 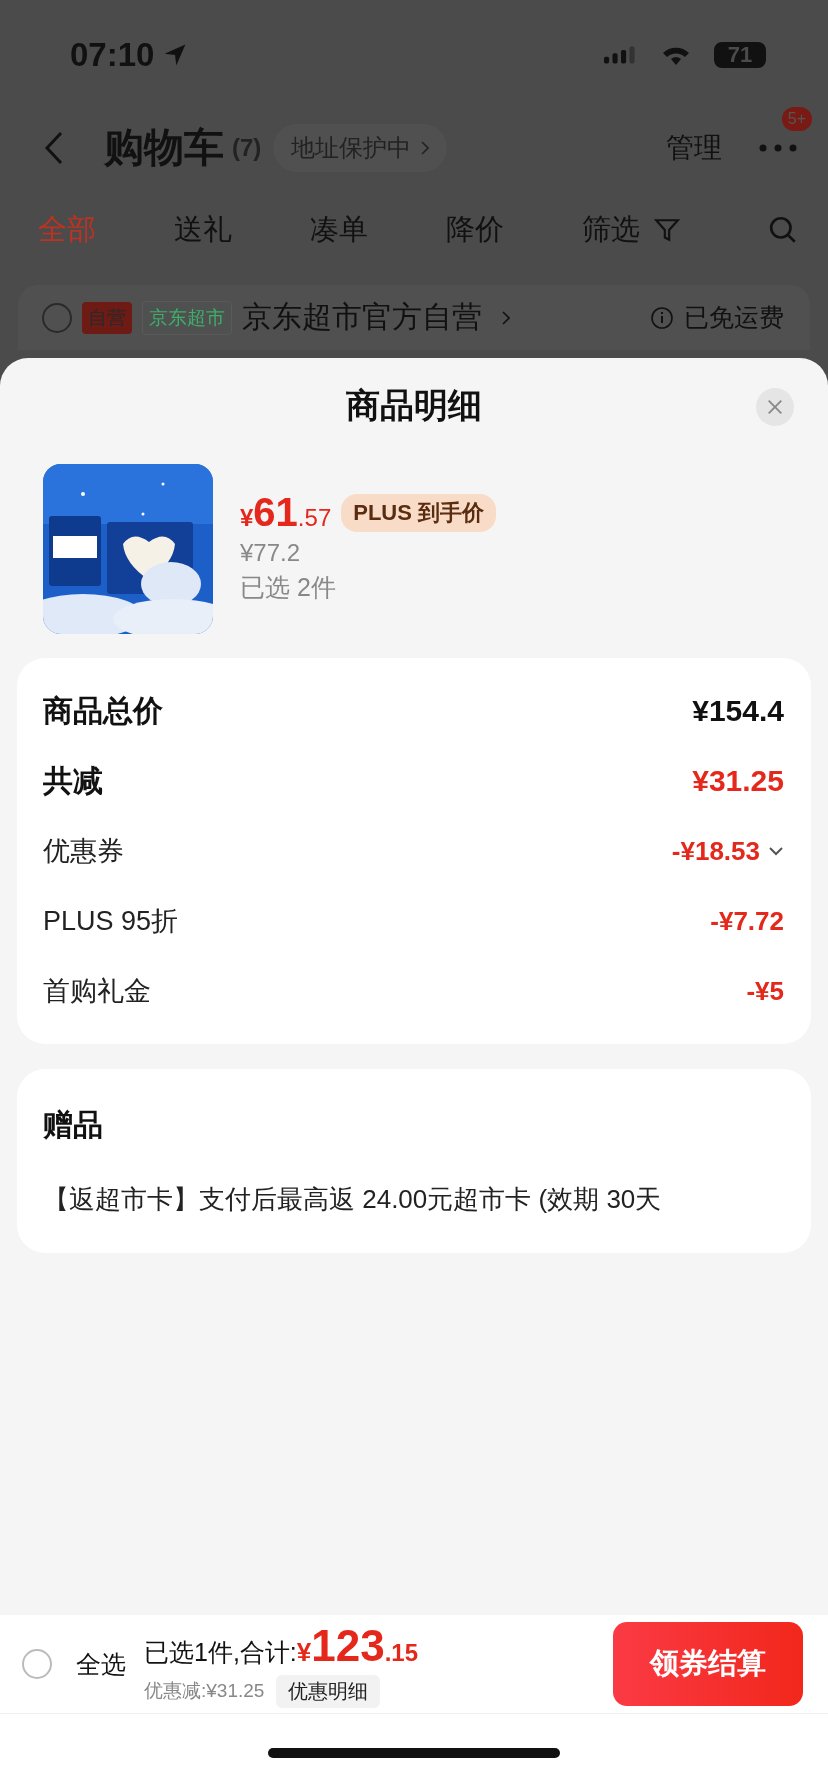 I want to click on plus-price-tag: PLUS 到手价, so click(x=419, y=512).